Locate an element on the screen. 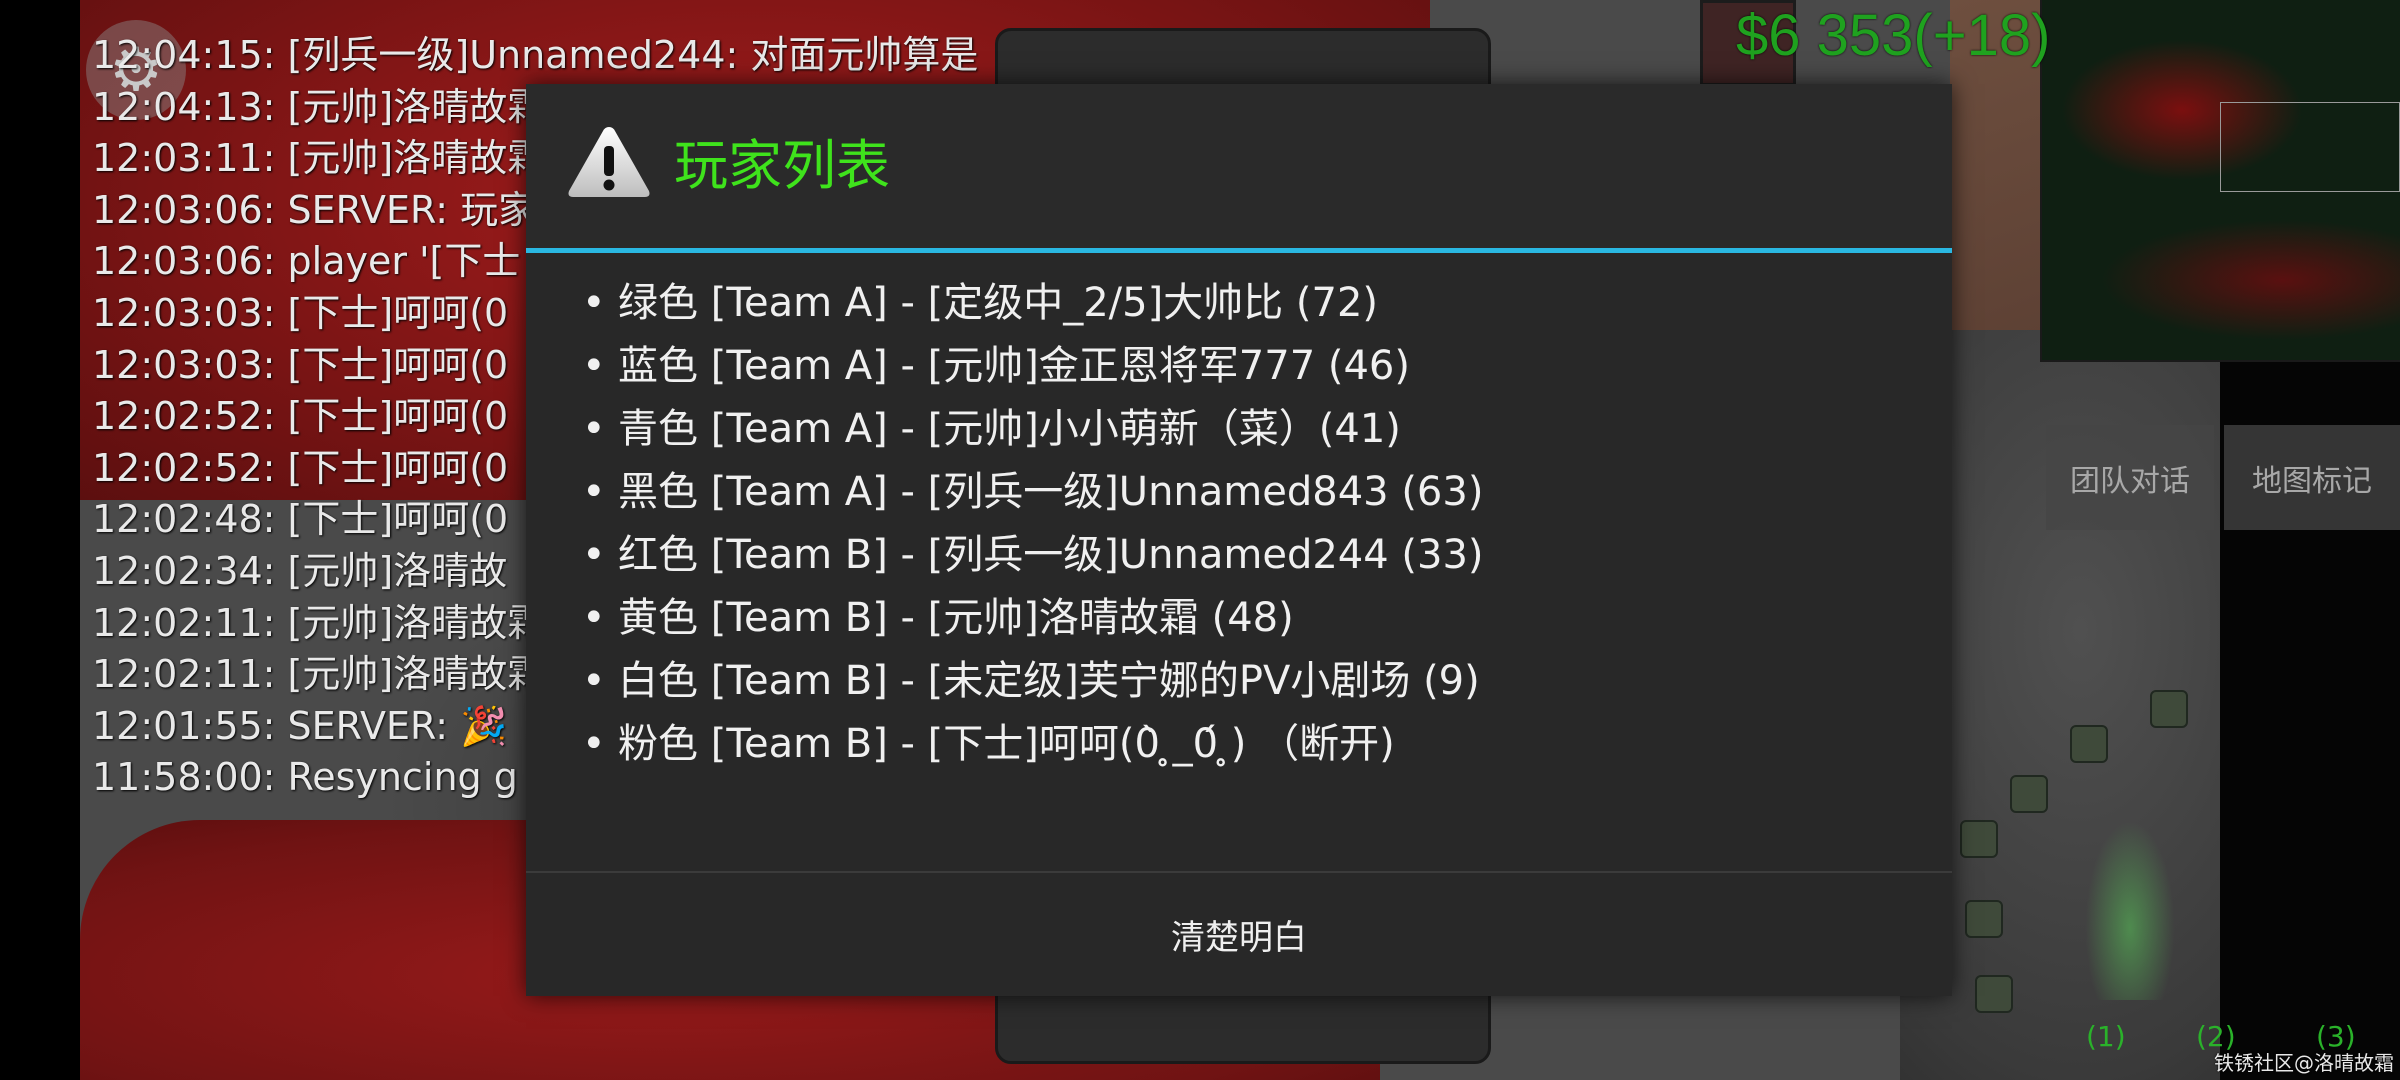 Image resolution: width=2400 pixels, height=1080 pixels. player-list-item: 绿色 [Team A] - [定级中_2/5]大帅比 (72) is located at coordinates (1033, 303).